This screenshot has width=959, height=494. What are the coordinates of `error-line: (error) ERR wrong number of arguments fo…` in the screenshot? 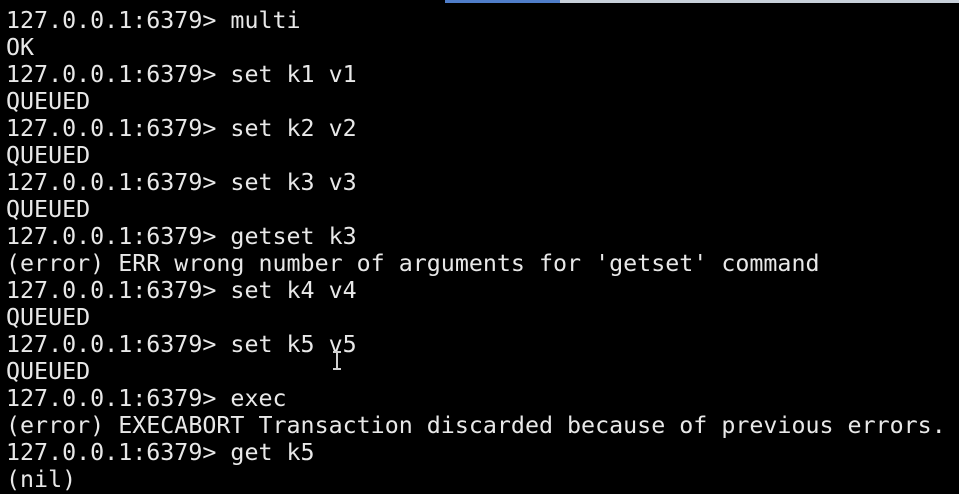 It's located at (413, 263).